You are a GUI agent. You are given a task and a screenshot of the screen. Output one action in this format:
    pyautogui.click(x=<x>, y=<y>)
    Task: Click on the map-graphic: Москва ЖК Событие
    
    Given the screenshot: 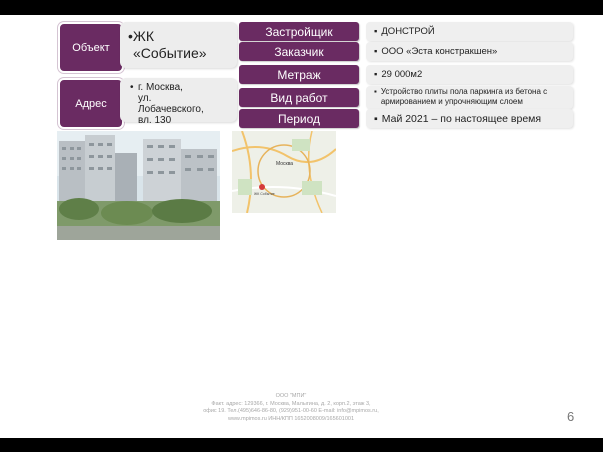 What is the action you would take?
    pyautogui.click(x=284, y=172)
    